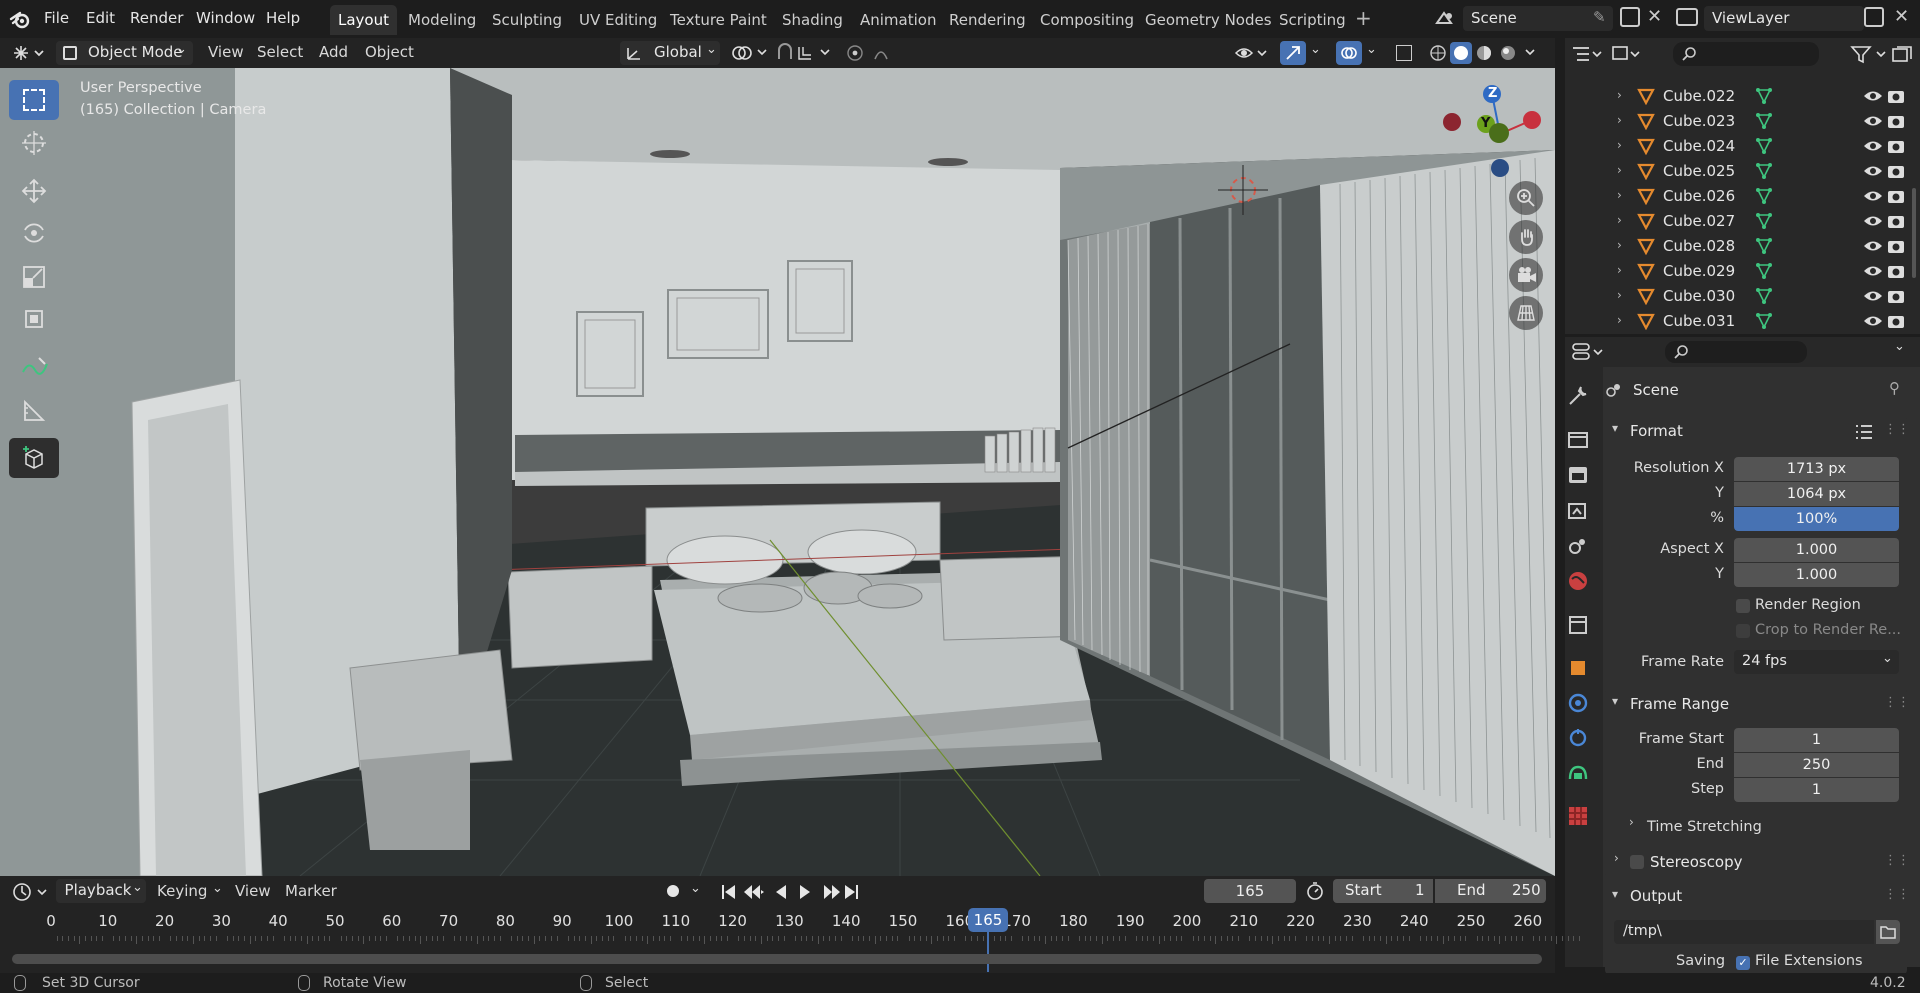 The height and width of the screenshot is (993, 1920). I want to click on timeline-view-menu: View, so click(253, 891).